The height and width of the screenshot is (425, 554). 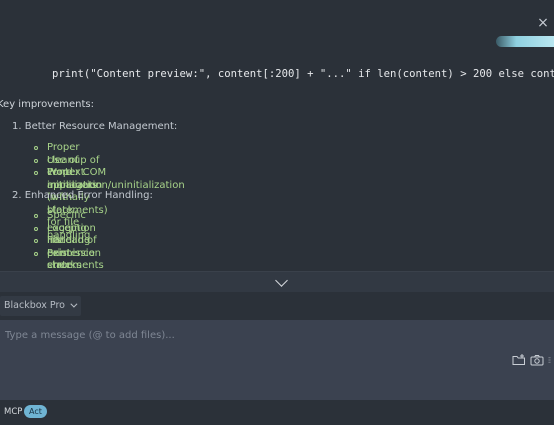 I want to click on improvements-heading: Key improvements:, so click(x=47, y=104).